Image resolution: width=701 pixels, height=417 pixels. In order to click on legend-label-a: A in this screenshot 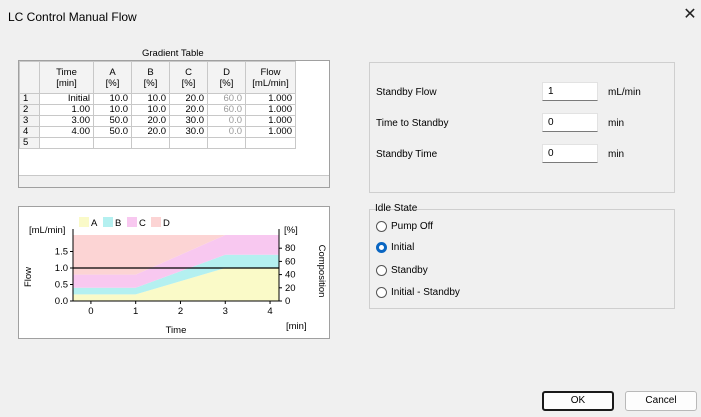, I will do `click(94, 223)`.